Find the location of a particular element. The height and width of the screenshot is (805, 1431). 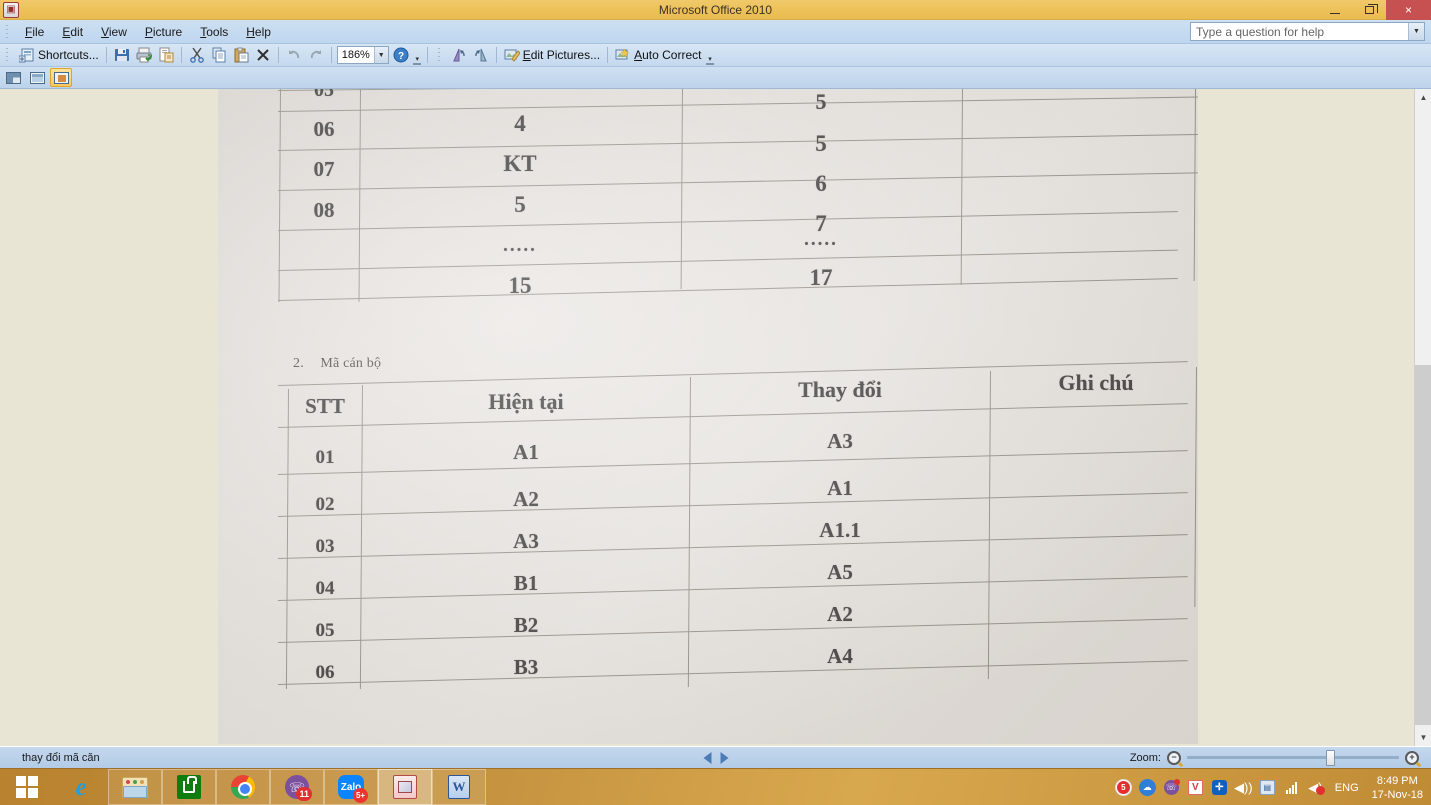

help-button: ? is located at coordinates (401, 55).